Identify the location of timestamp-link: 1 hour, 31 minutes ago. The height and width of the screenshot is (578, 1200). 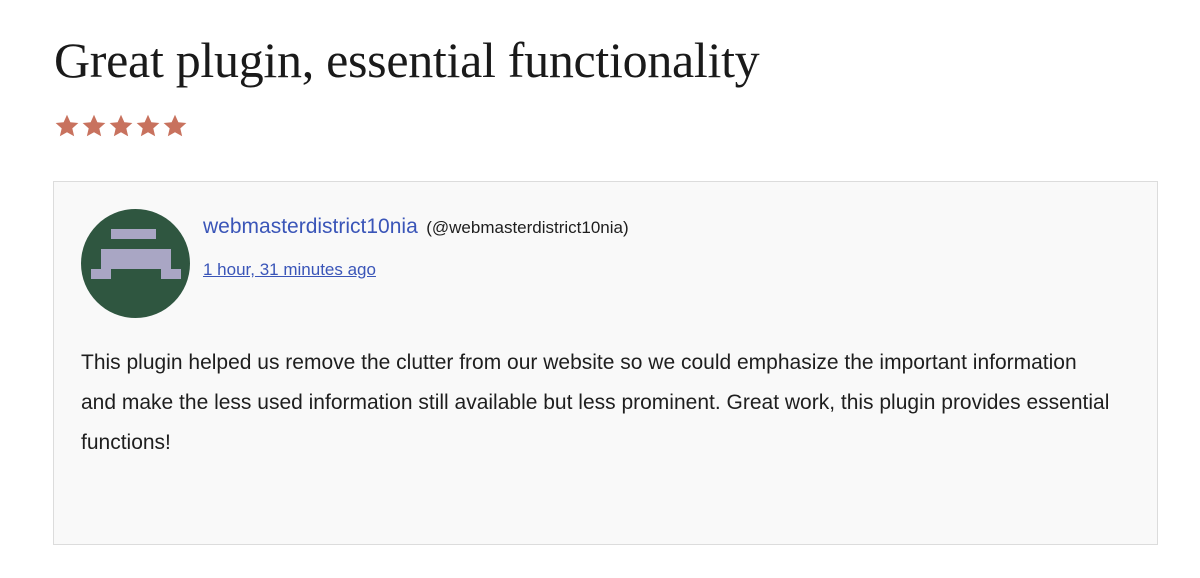
(289, 270).